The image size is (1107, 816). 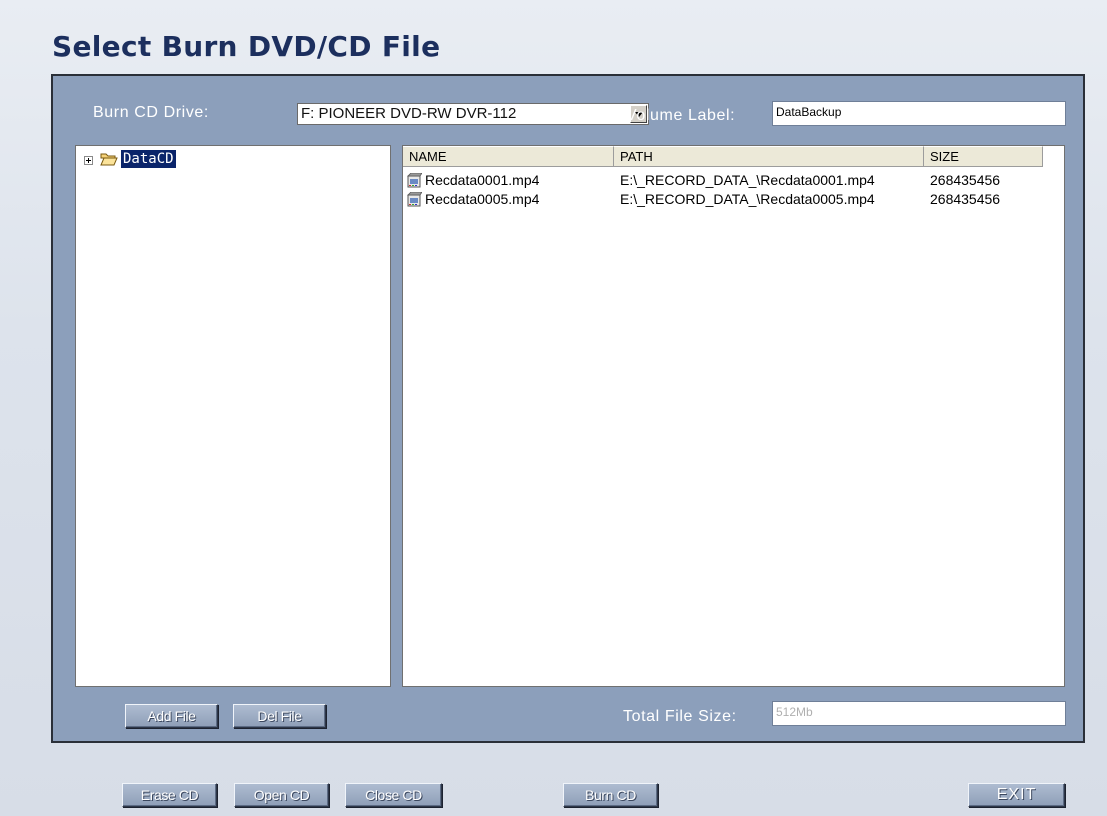 What do you see at coordinates (171, 716) in the screenshot?
I see `add-file-button: Add File` at bounding box center [171, 716].